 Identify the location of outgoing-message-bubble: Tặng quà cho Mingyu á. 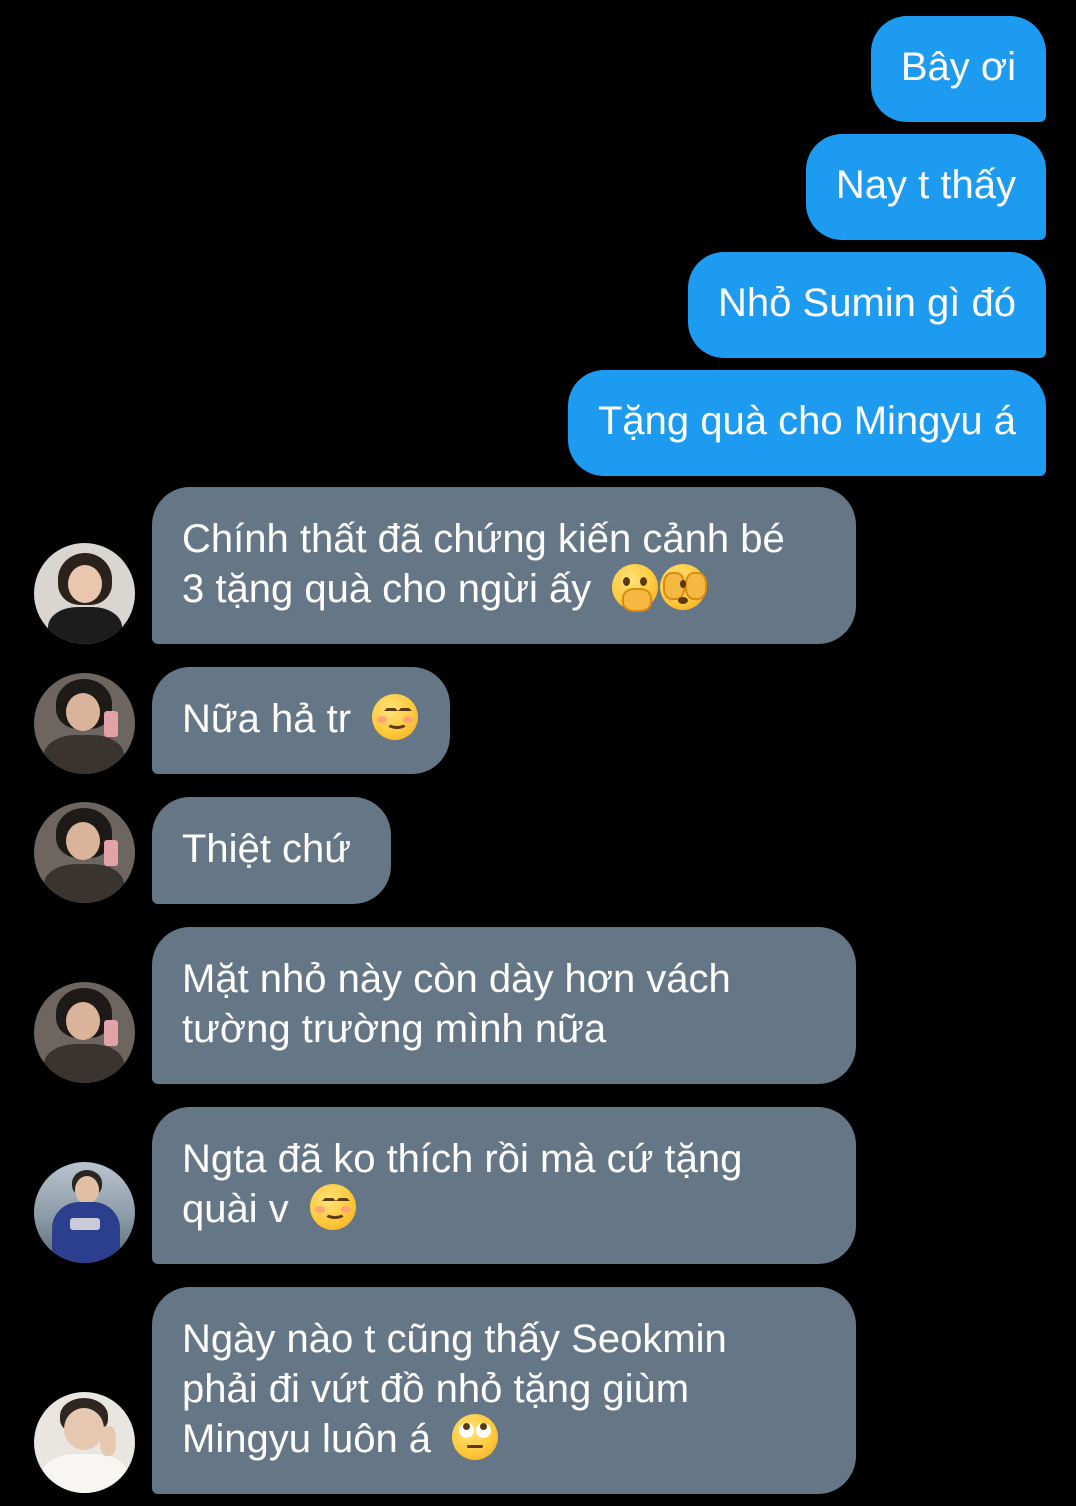
(806, 423).